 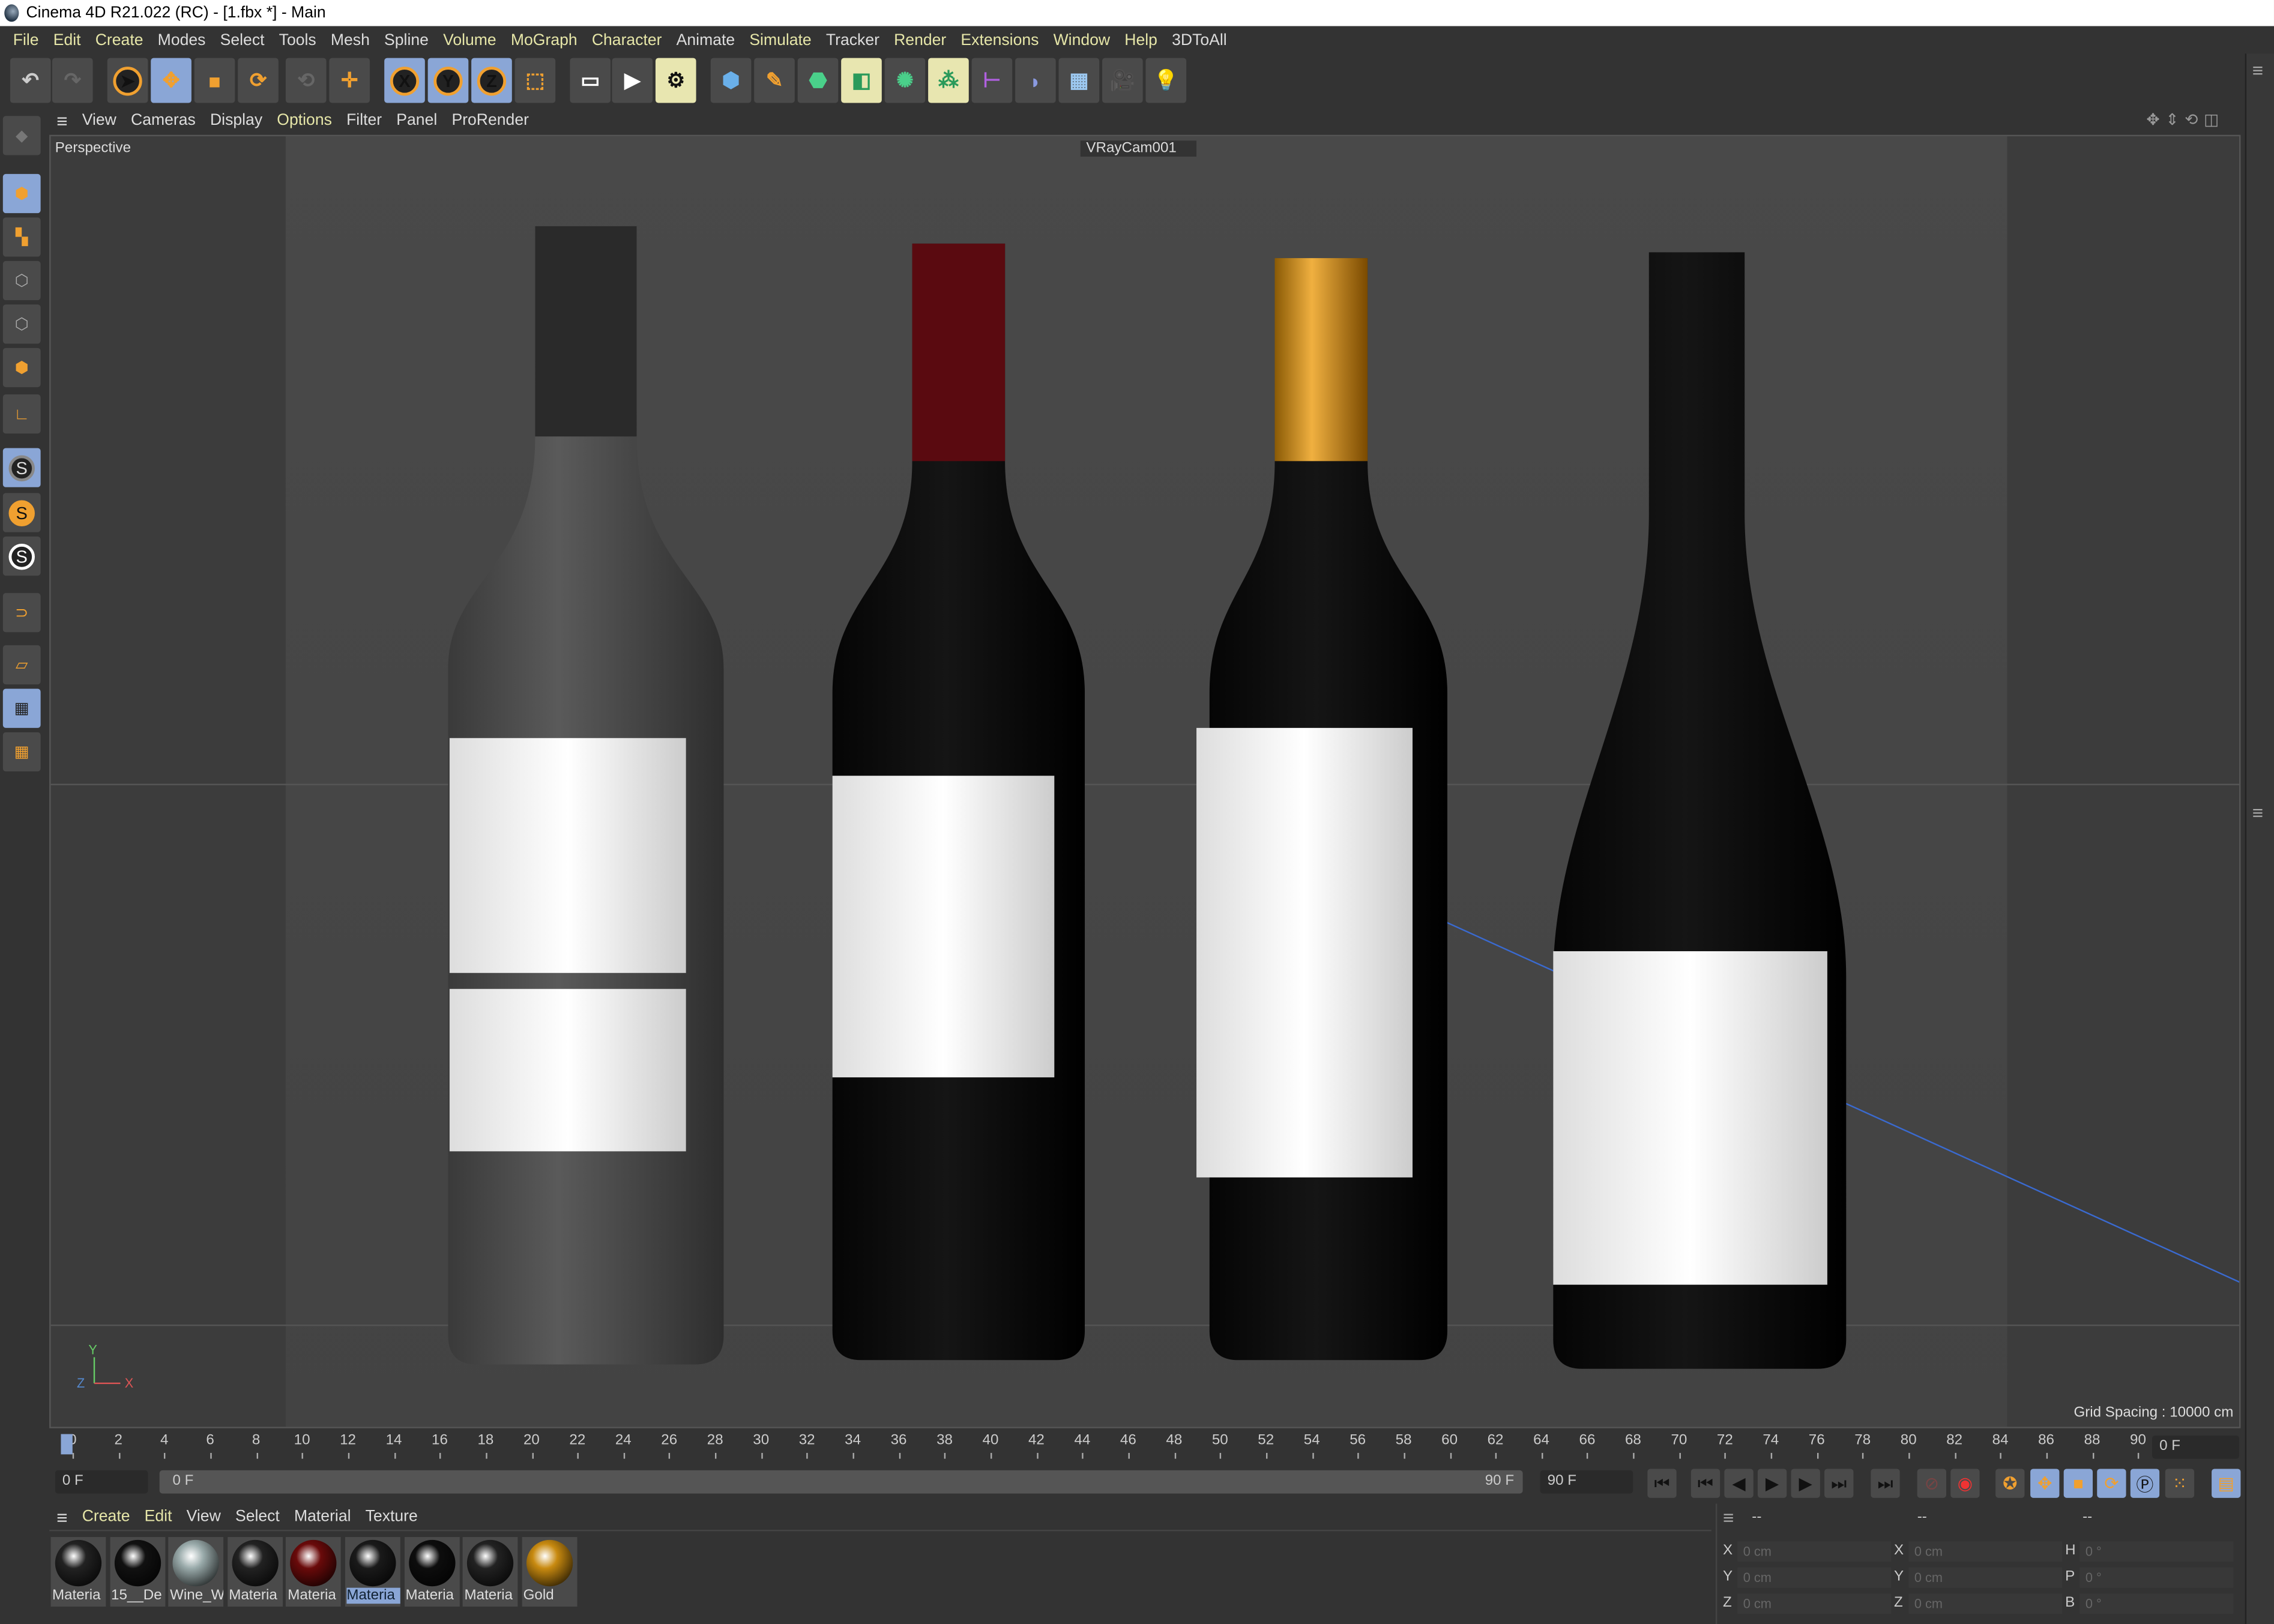 I want to click on viewport-hamburger-icon: ≡, so click(x=61, y=120).